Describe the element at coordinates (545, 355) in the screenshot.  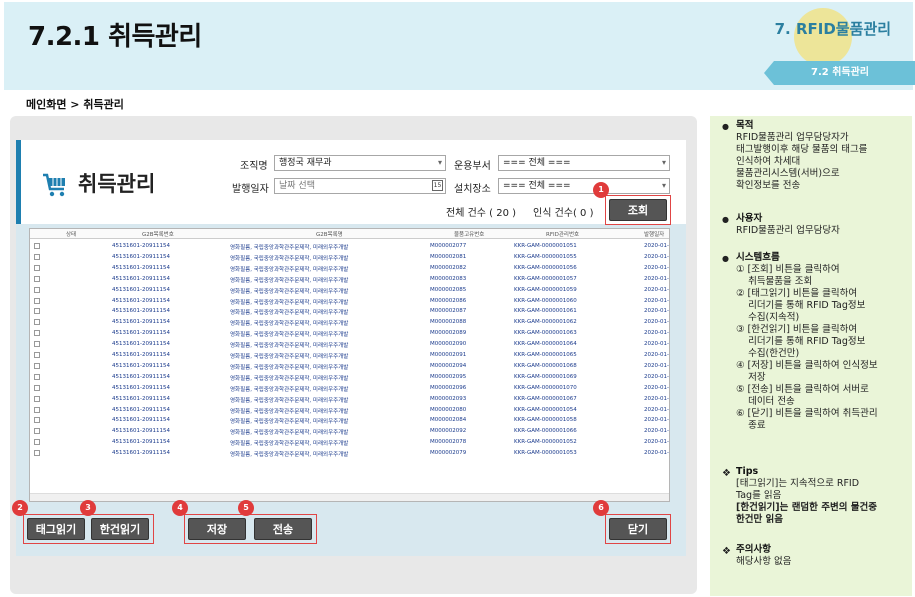
I see `table-cell: KKR-GAM-0000001065` at that location.